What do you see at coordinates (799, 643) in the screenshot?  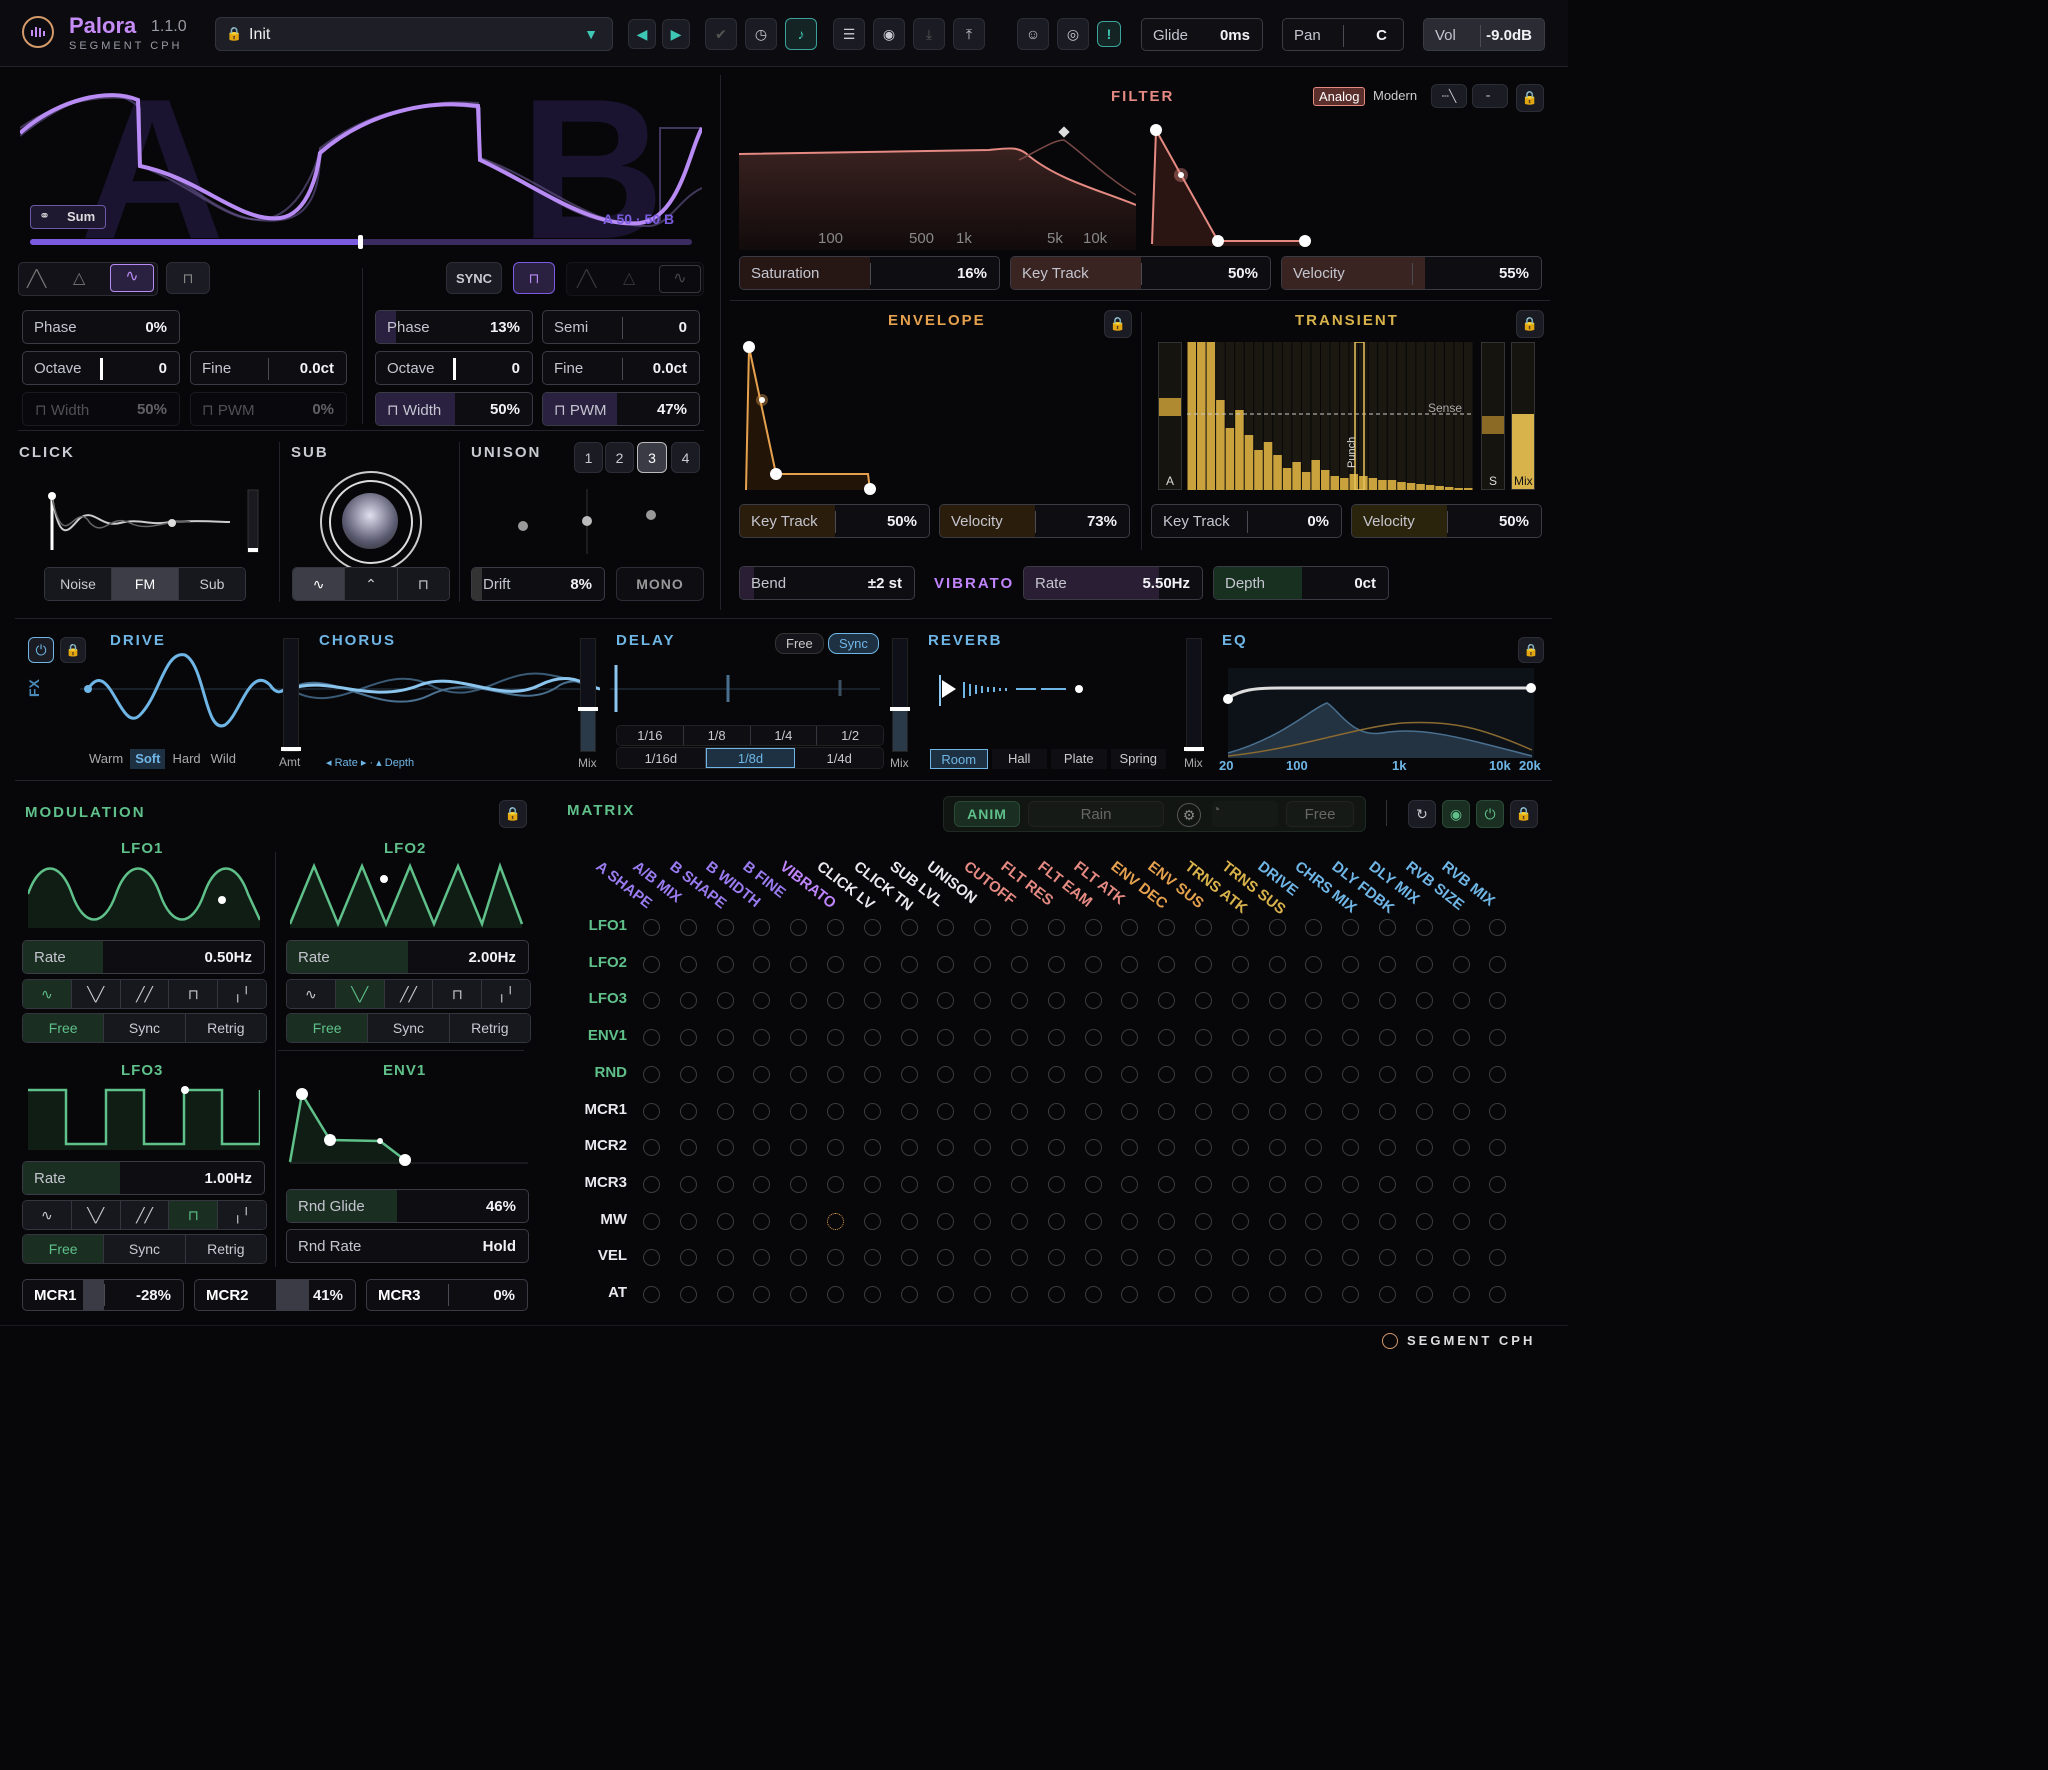 I see `delay-free-toggle: Free` at bounding box center [799, 643].